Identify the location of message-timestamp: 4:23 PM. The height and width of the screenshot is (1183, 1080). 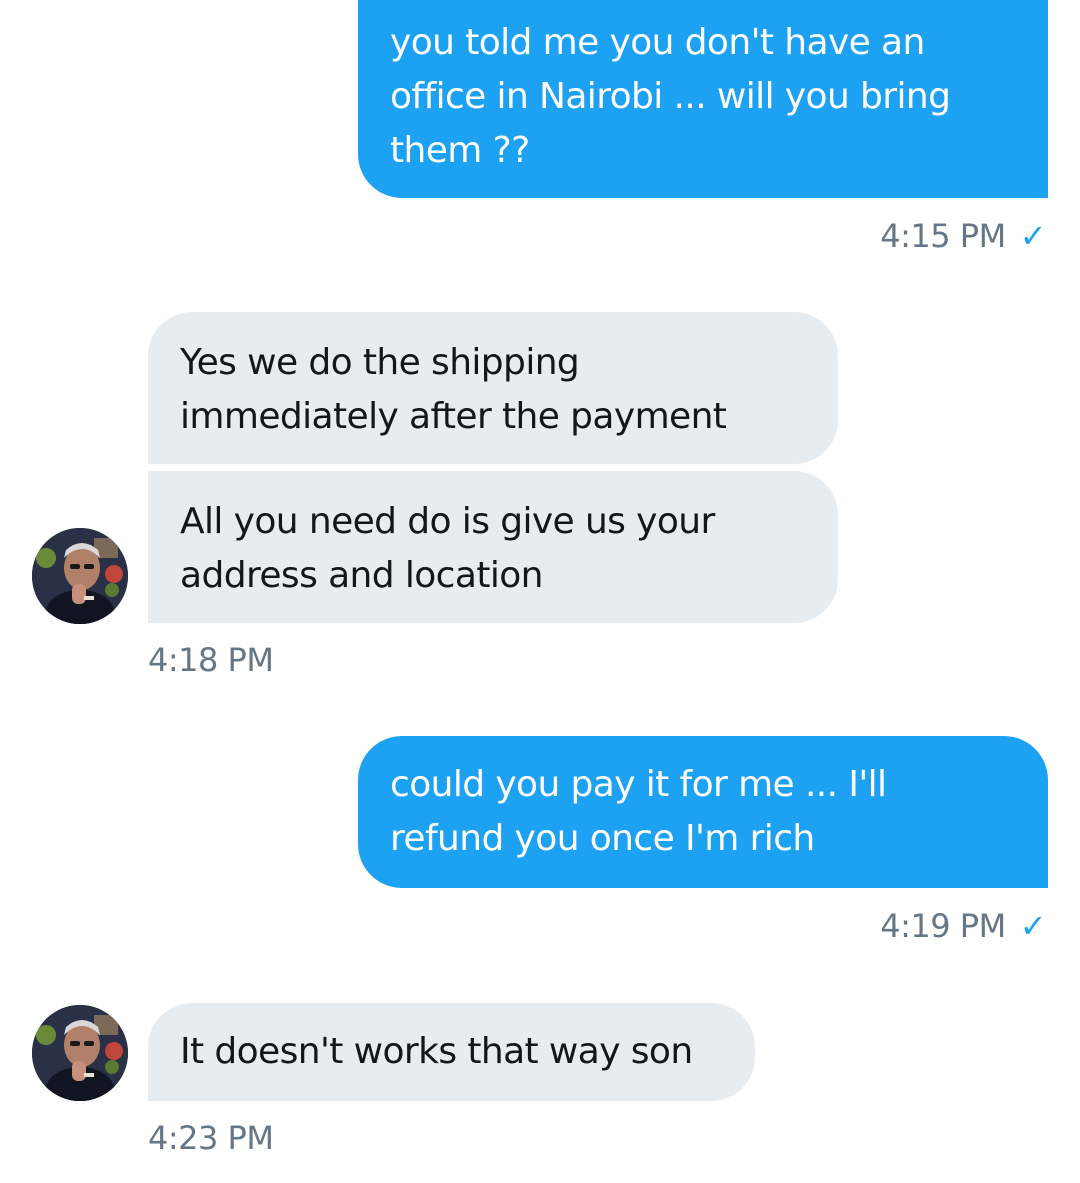
(211, 1138).